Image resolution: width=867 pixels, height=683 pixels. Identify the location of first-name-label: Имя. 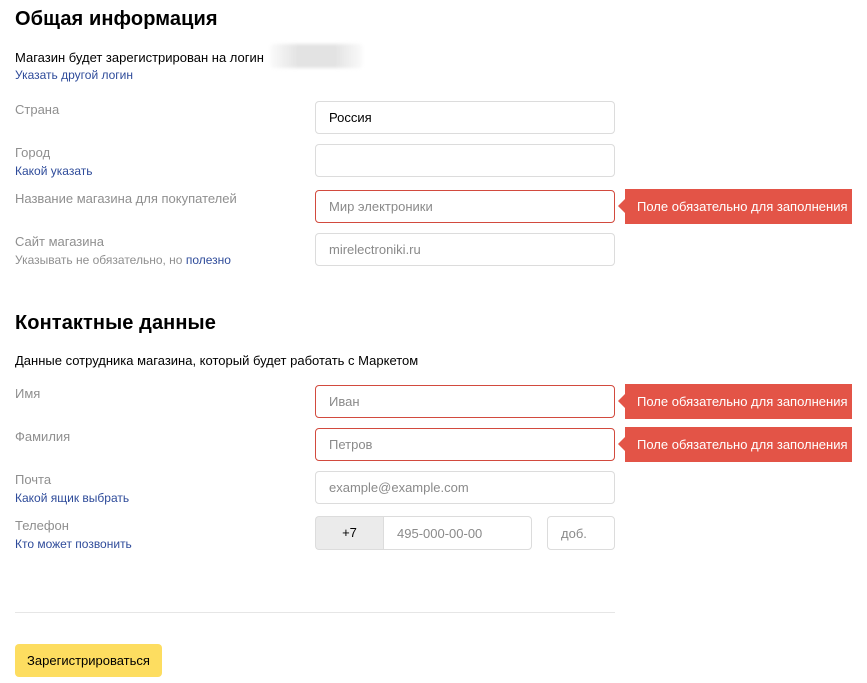
(28, 393).